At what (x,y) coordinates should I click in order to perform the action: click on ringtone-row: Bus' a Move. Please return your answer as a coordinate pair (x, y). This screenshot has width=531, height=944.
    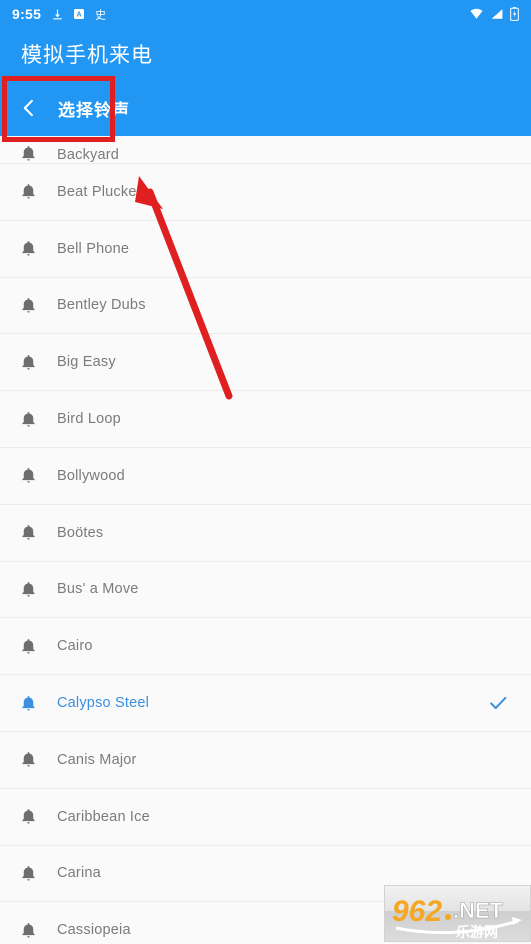
    Looking at the image, I should click on (265, 590).